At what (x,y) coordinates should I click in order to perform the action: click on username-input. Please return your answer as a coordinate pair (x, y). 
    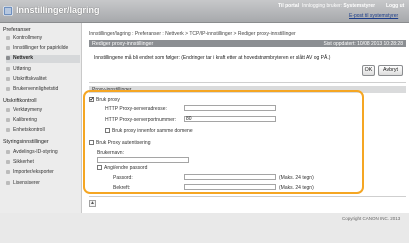
    Looking at the image, I should click on (143, 160).